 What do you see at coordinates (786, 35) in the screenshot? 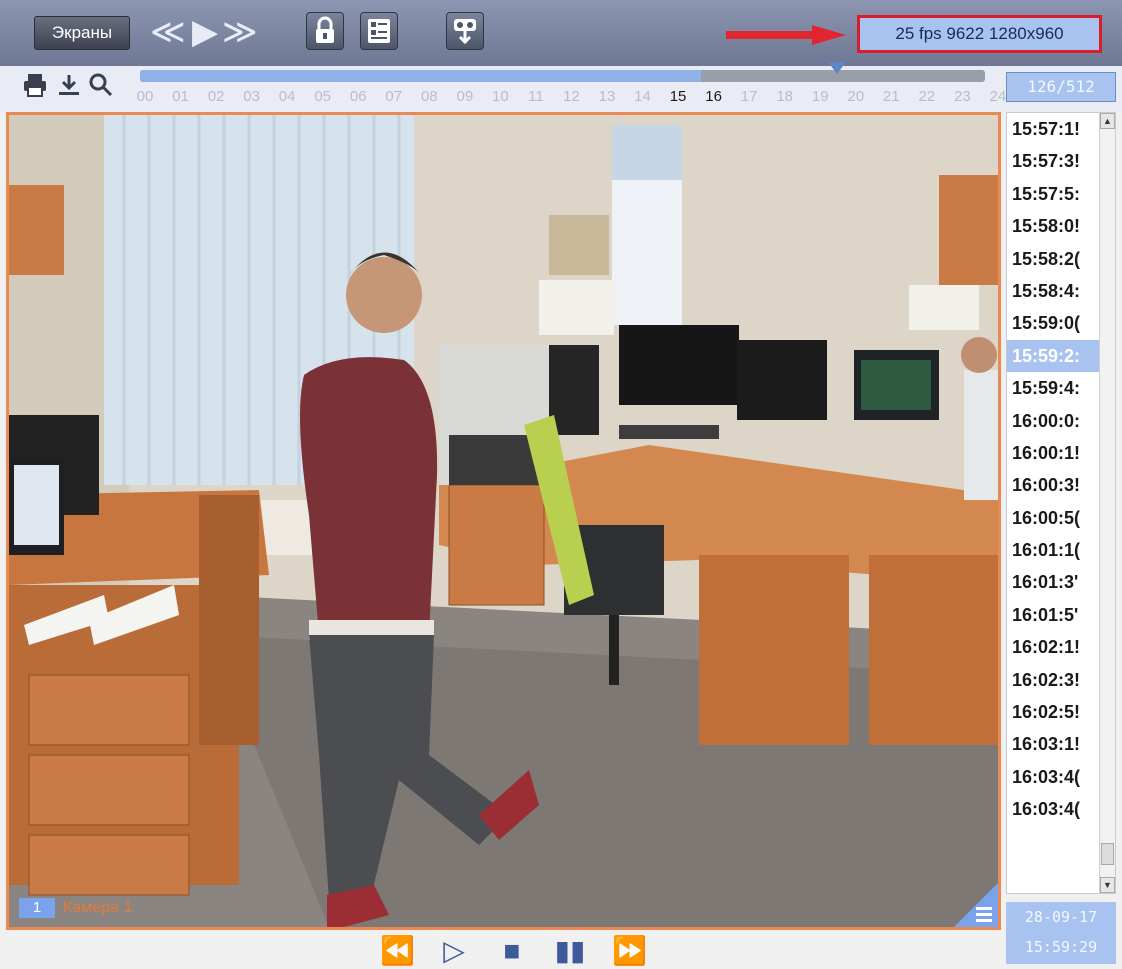
I see `red-arrow-annotation` at bounding box center [786, 35].